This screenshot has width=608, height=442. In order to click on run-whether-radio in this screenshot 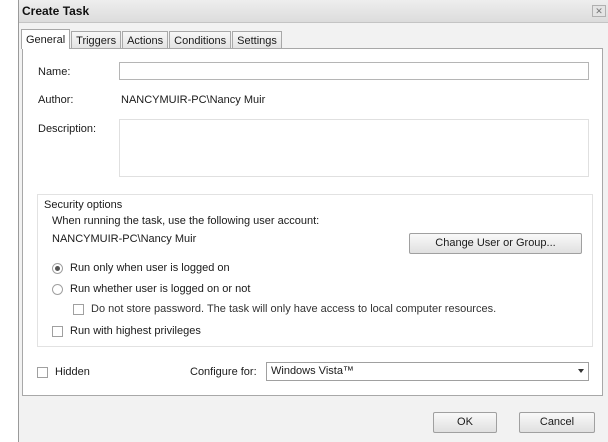, I will do `click(57, 289)`.